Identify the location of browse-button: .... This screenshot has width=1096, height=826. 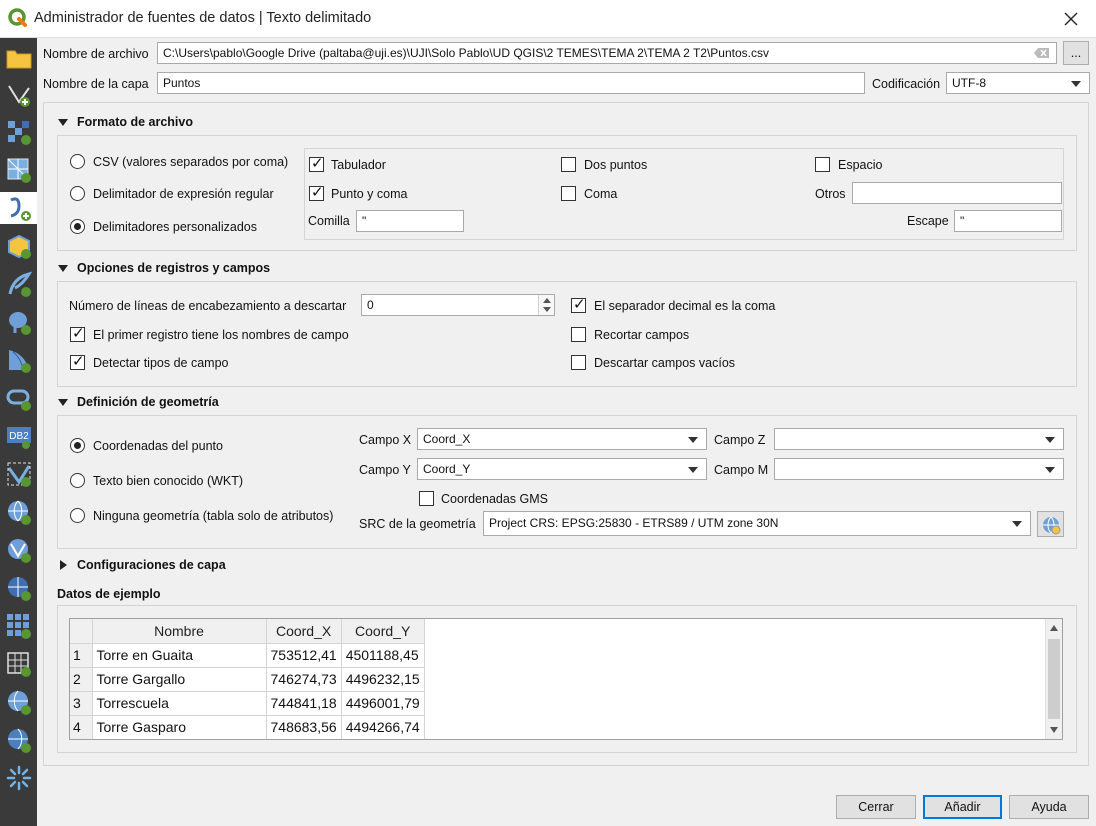
(1076, 53).